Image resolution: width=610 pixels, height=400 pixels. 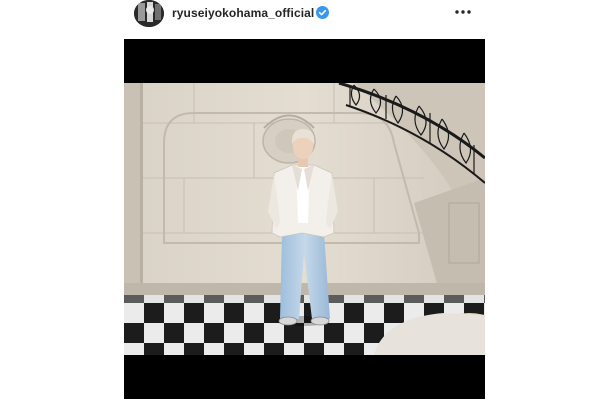 What do you see at coordinates (463, 12) in the screenshot?
I see `more-options-icon` at bounding box center [463, 12].